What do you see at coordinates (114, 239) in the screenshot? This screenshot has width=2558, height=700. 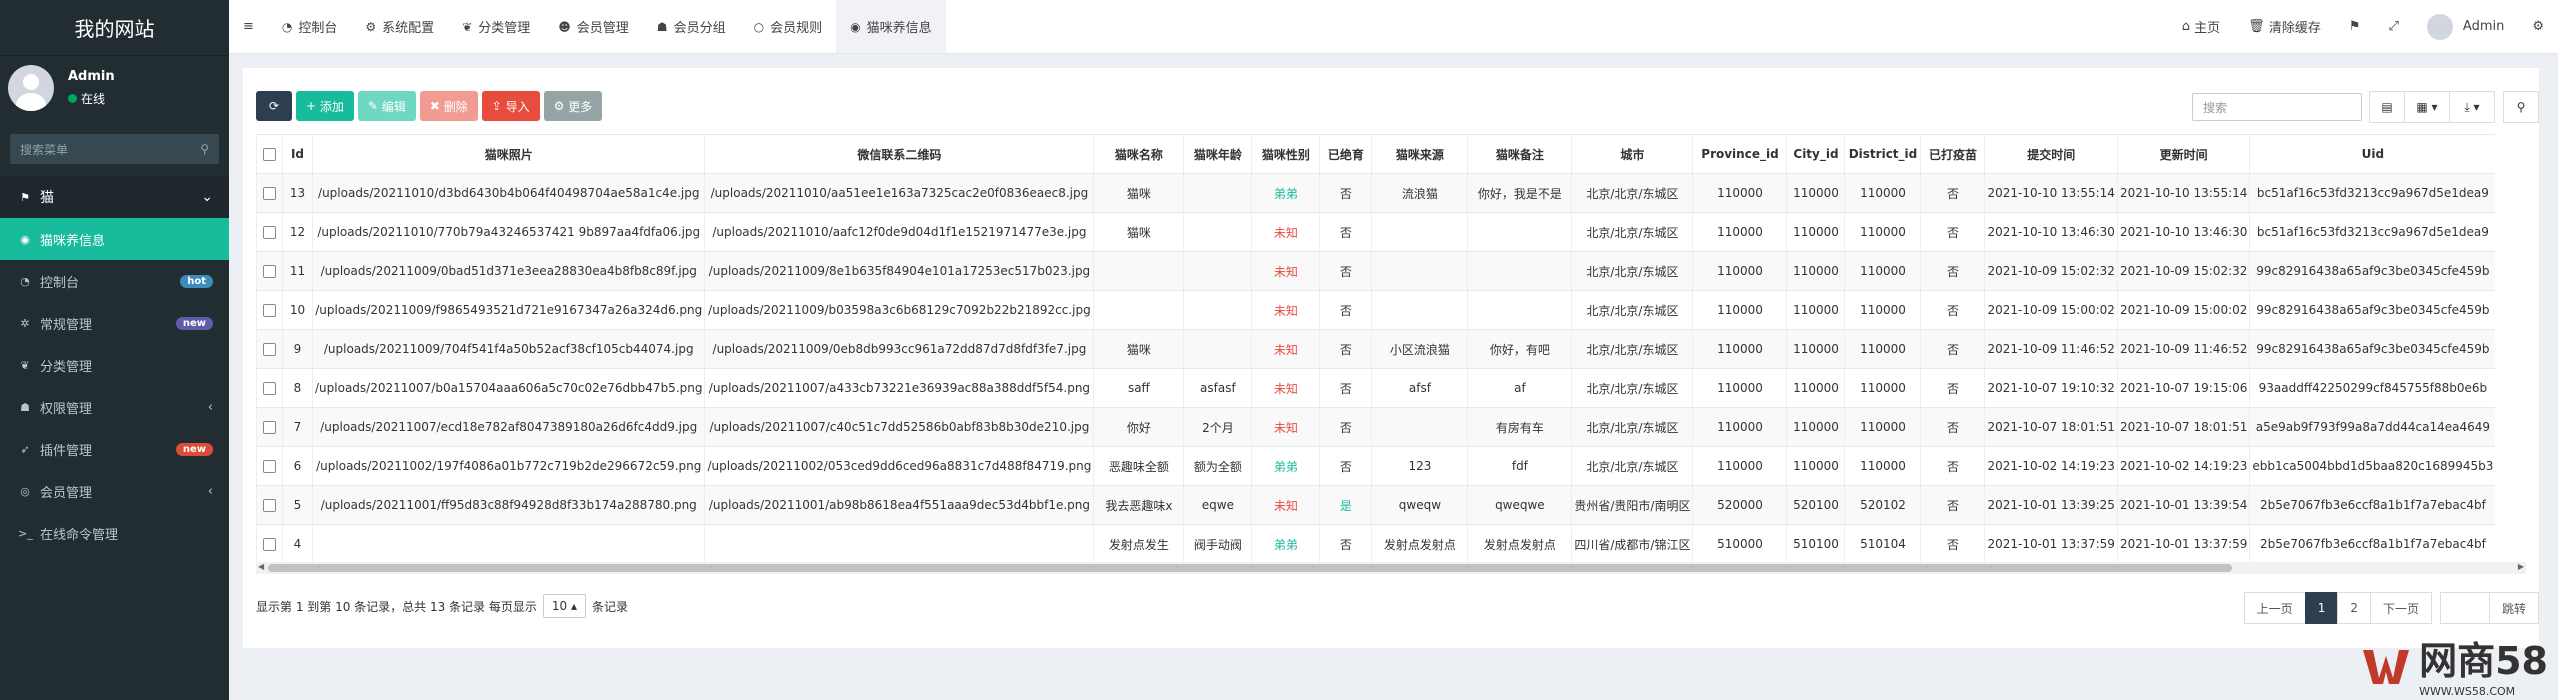 I see `sidebar-item-cat-info: ◉ 猫咪养信息` at bounding box center [114, 239].